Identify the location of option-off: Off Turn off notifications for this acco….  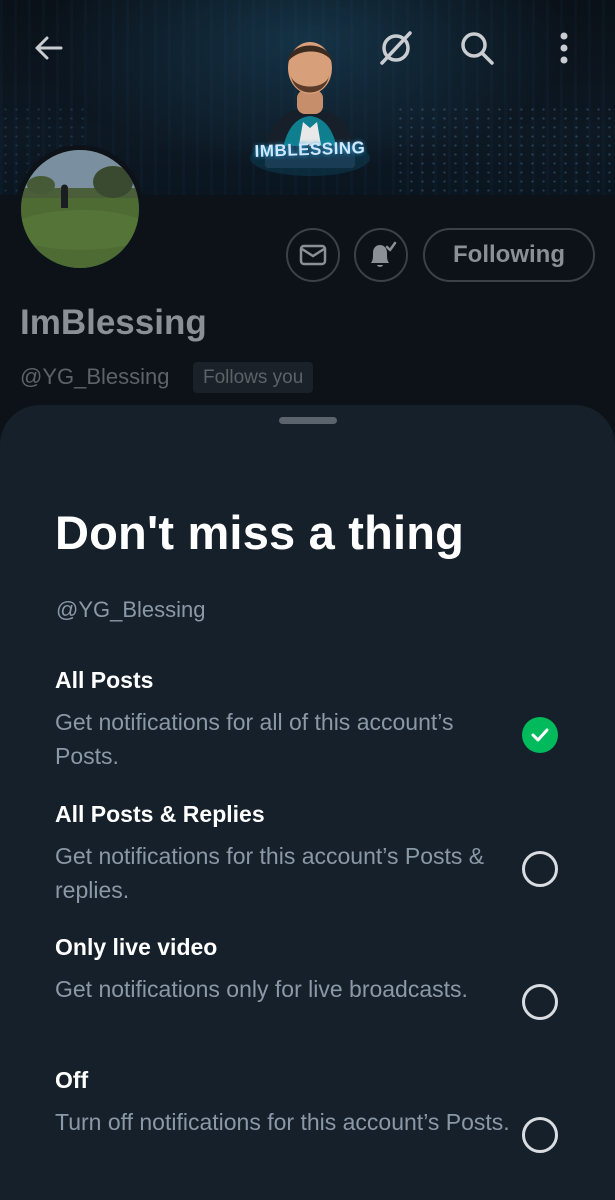
(307, 1127).